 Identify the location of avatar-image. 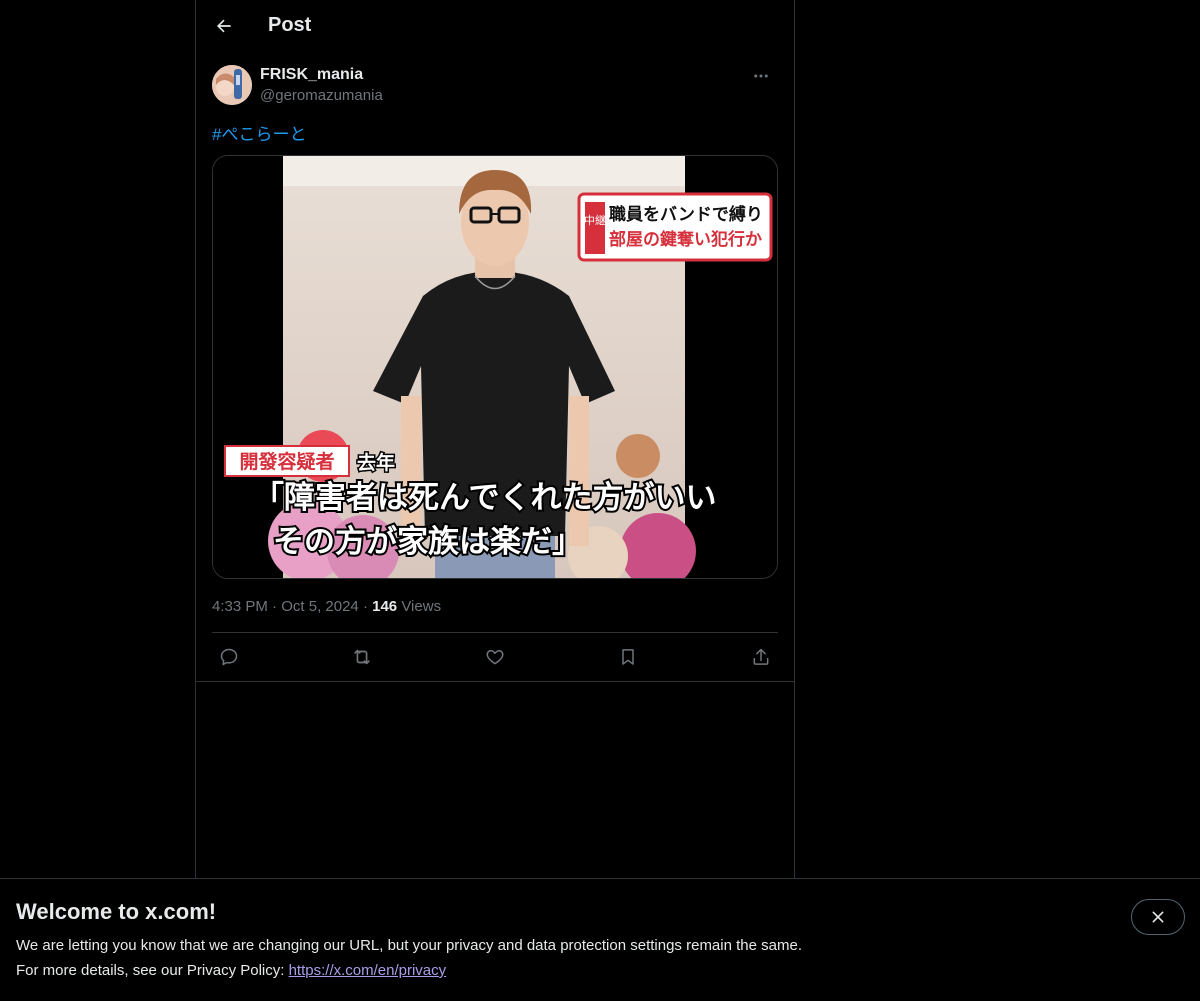
(232, 85).